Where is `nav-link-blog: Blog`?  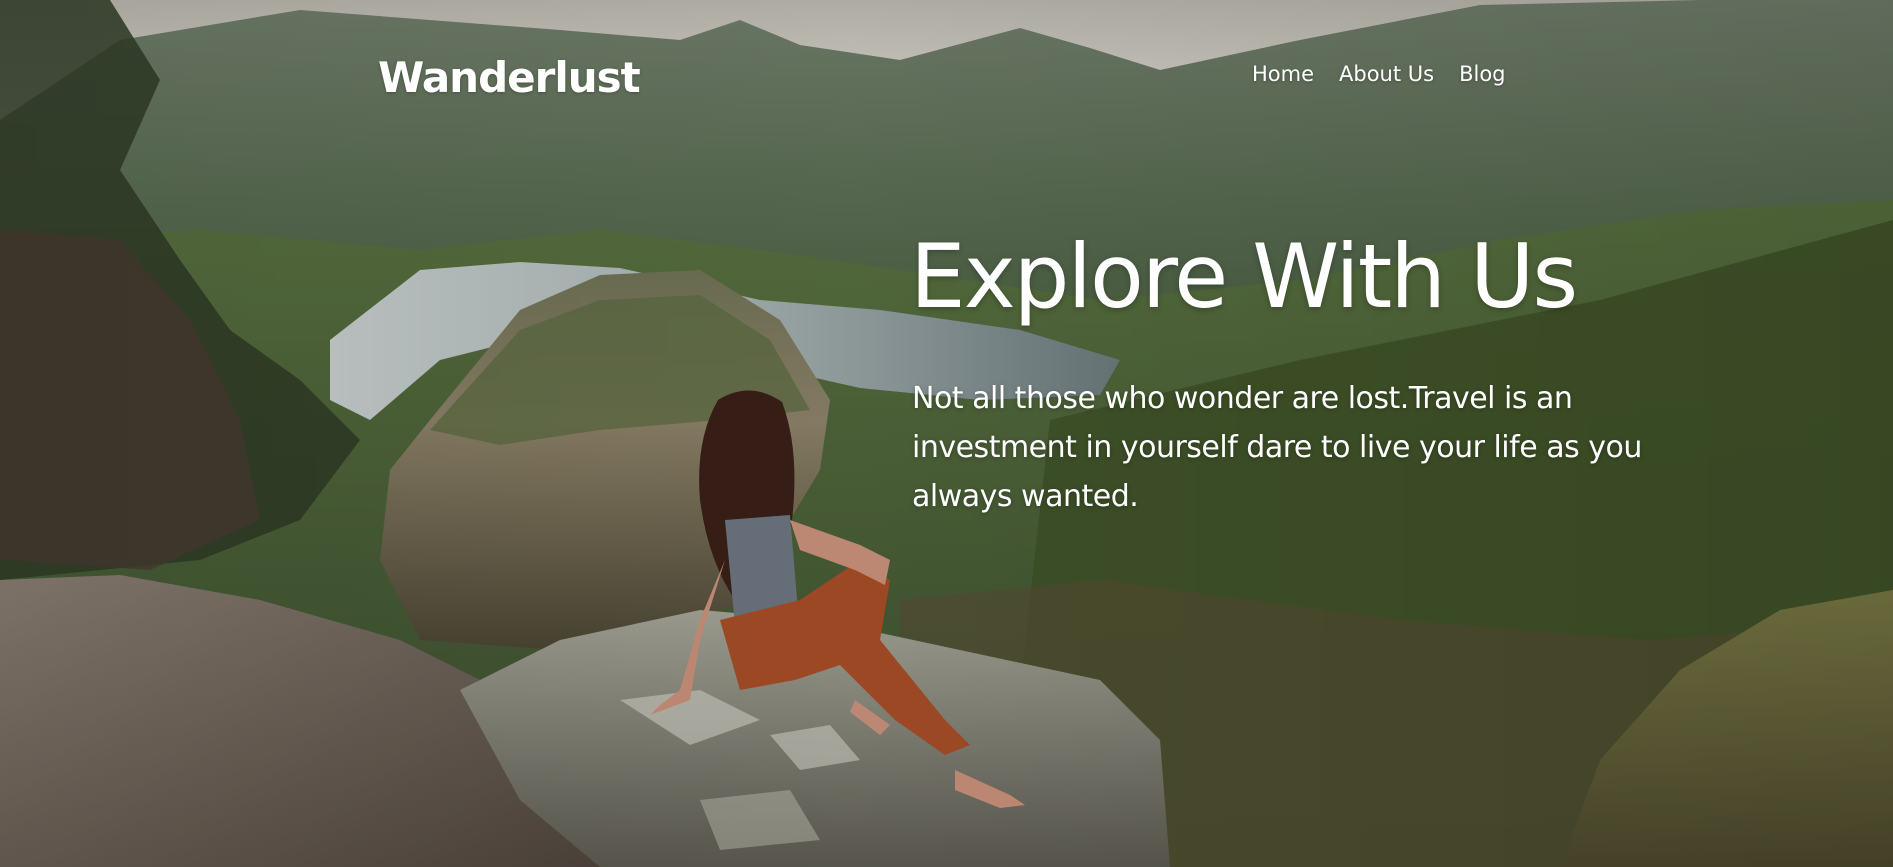 nav-link-blog: Blog is located at coordinates (1482, 74).